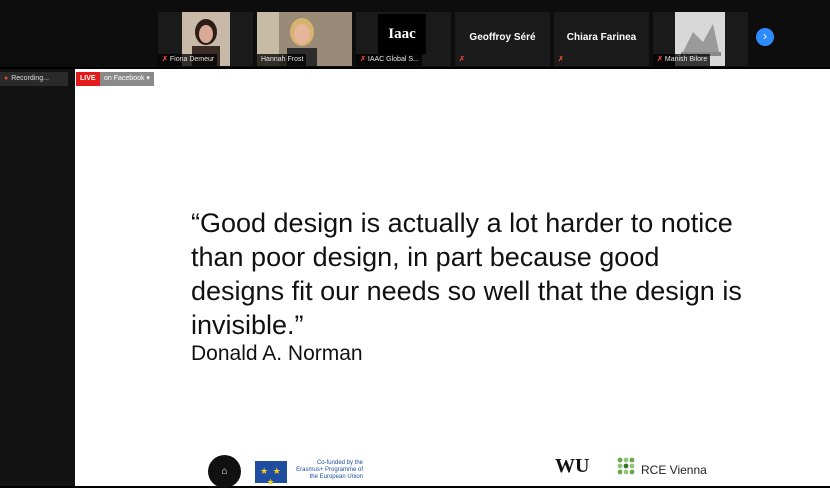  I want to click on live-platform-dropdown: on Facebook ▾, so click(127, 79).